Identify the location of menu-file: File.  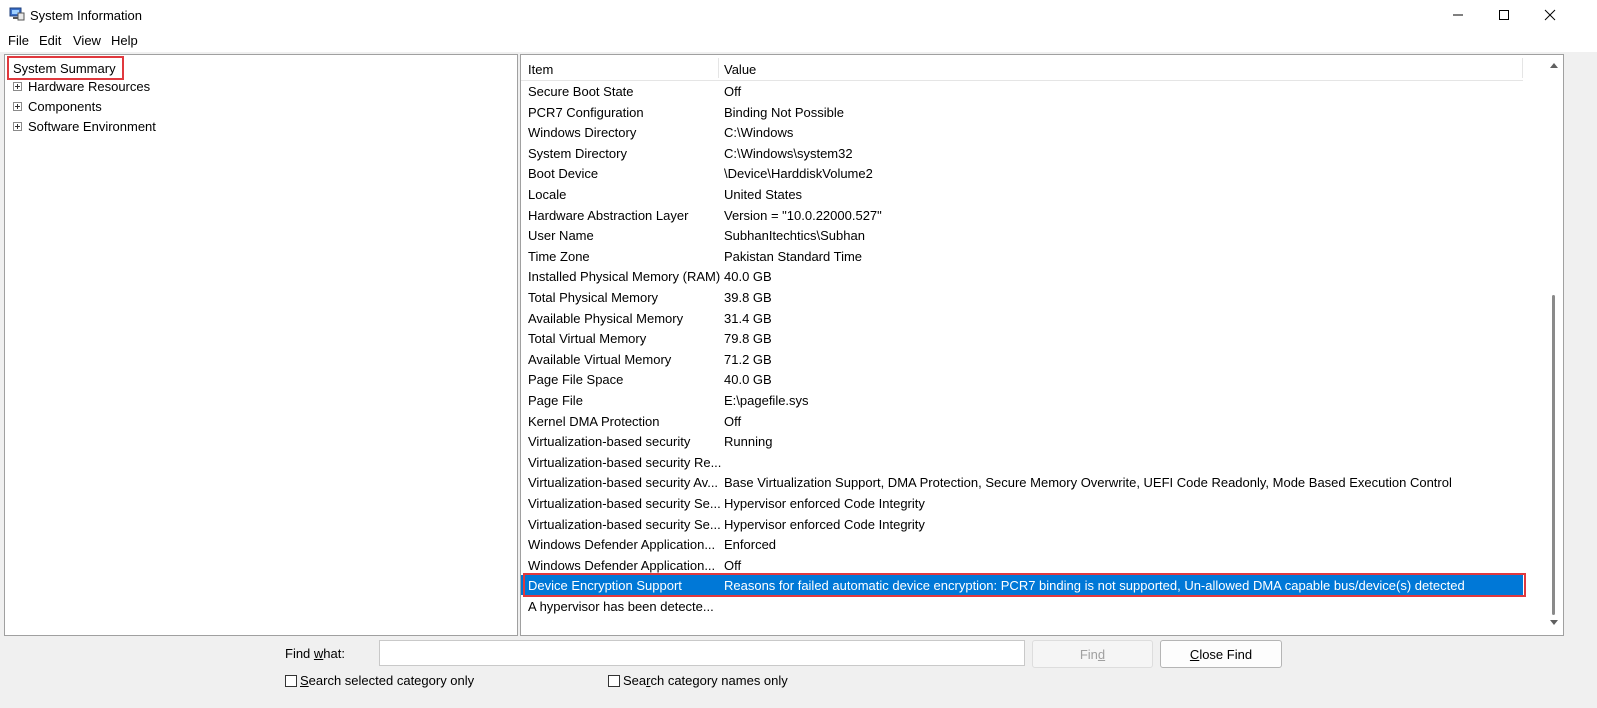
(18, 40).